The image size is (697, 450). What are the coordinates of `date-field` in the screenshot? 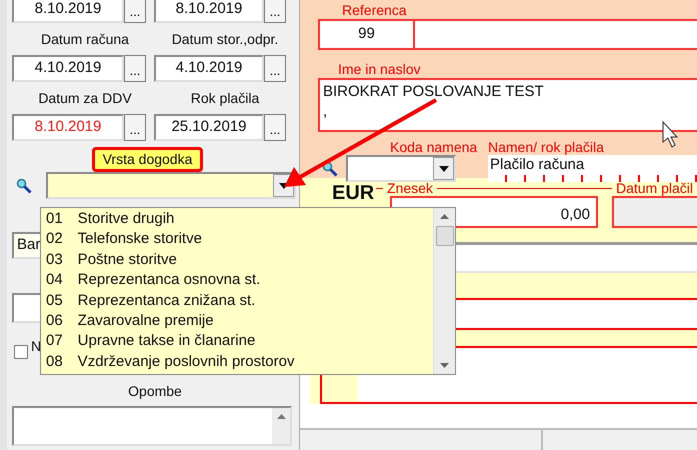 It's located at (654, 212).